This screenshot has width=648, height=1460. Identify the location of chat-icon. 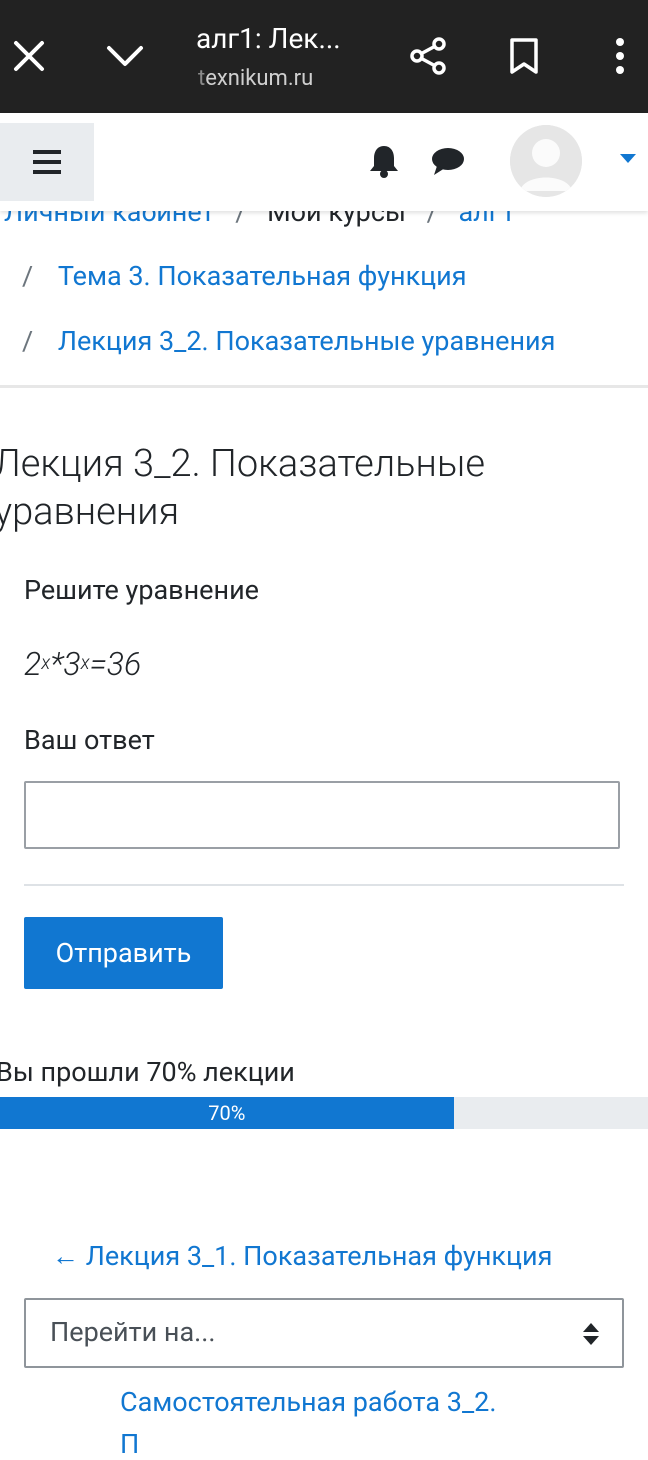
(448, 161).